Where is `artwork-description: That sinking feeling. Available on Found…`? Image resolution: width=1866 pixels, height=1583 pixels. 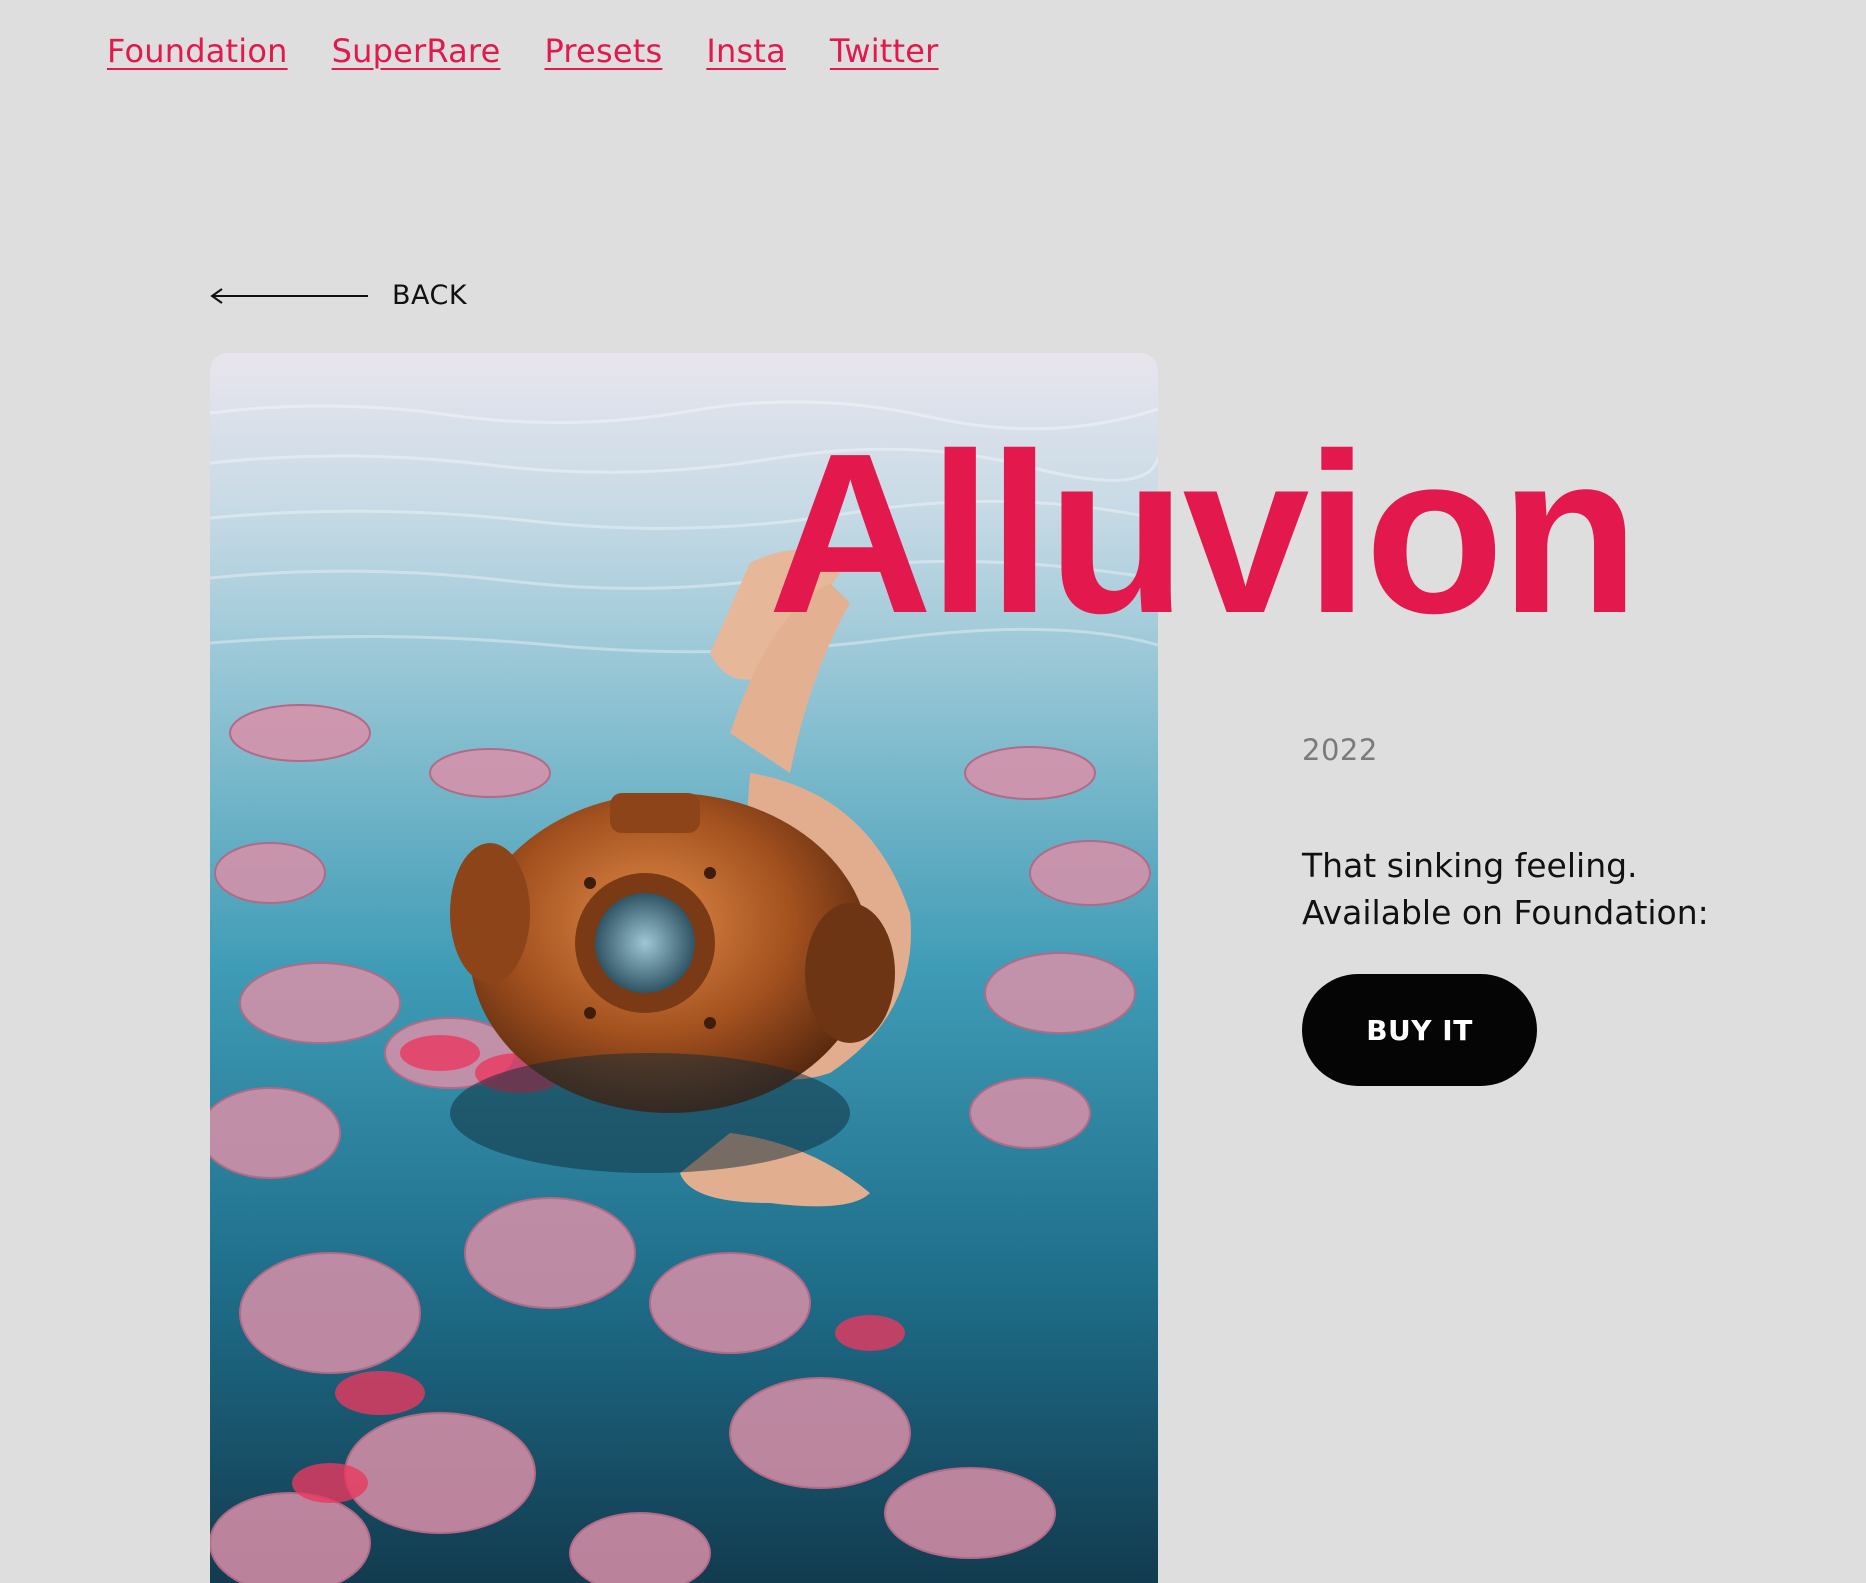 artwork-description: That sinking feeling. Available on Found… is located at coordinates (1505, 889).